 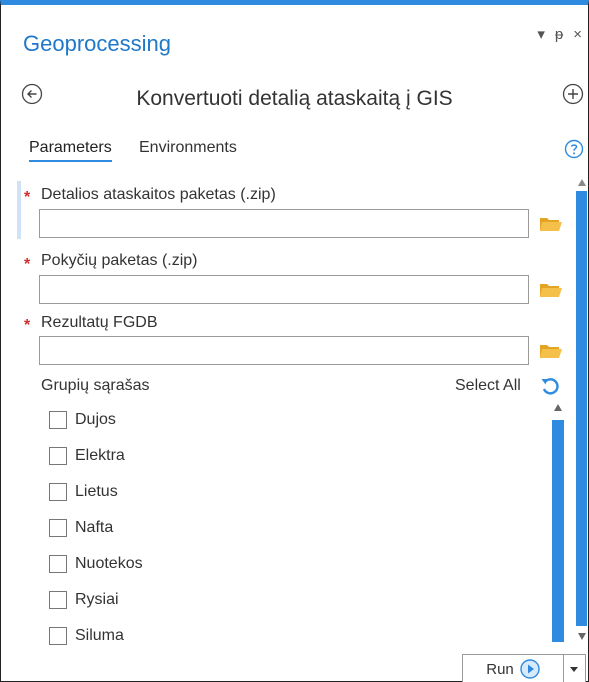 What do you see at coordinates (550, 386) in the screenshot?
I see `reset-icon` at bounding box center [550, 386].